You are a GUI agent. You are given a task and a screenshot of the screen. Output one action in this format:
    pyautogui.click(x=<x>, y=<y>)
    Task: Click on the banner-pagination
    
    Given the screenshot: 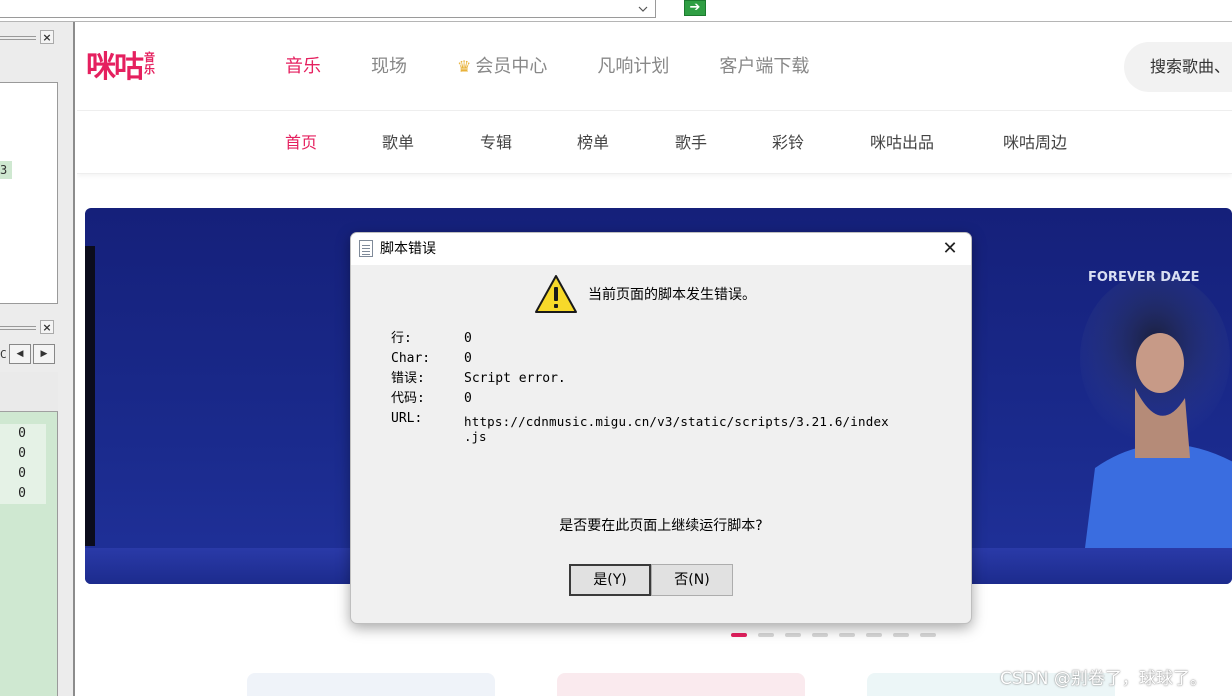 What is the action you would take?
    pyautogui.click(x=839, y=636)
    